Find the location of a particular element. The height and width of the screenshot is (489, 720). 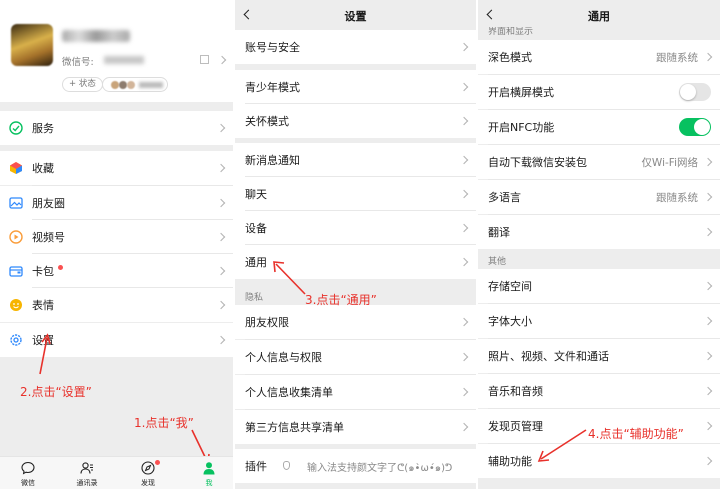

settings-item-teen-mode: 青少年模式 is located at coordinates (355, 87).